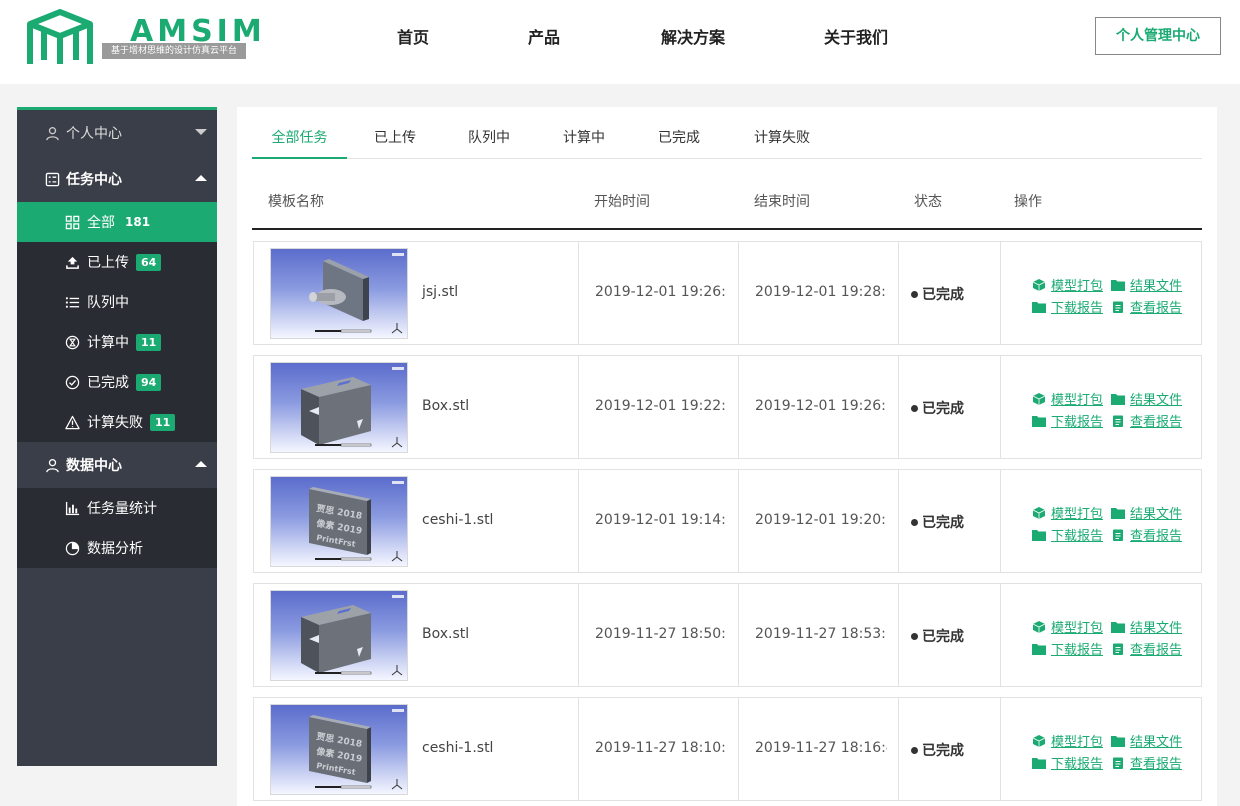  Describe the element at coordinates (658, 635) in the screenshot. I see `start-time-cell: 2019-11-27 18:50:12` at that location.